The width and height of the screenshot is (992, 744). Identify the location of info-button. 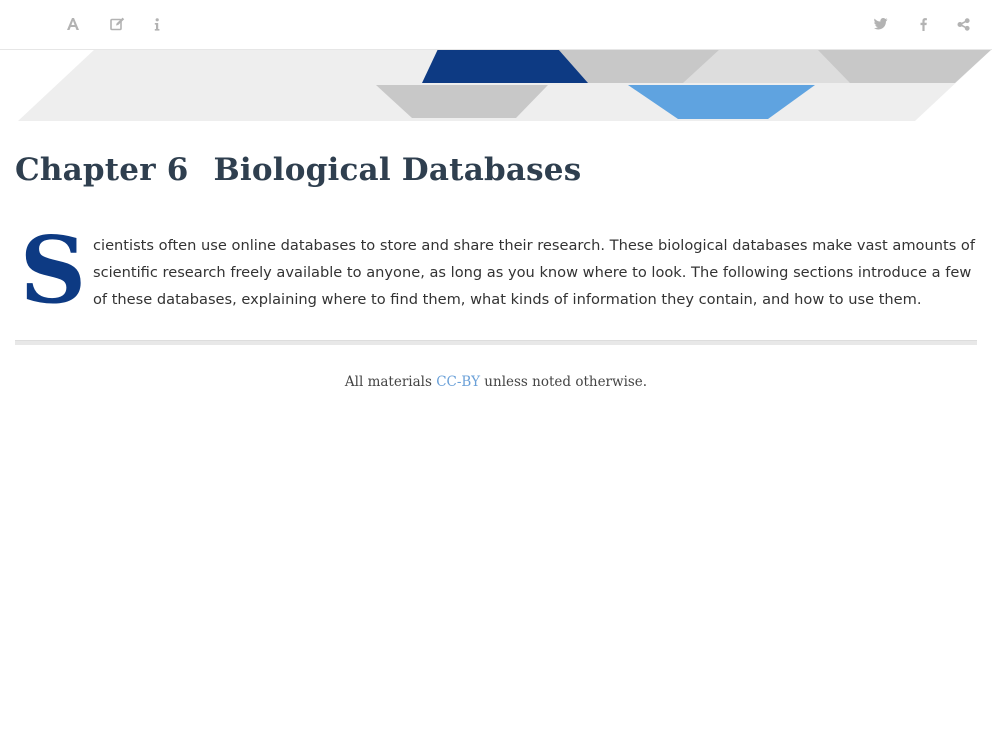
(157, 24).